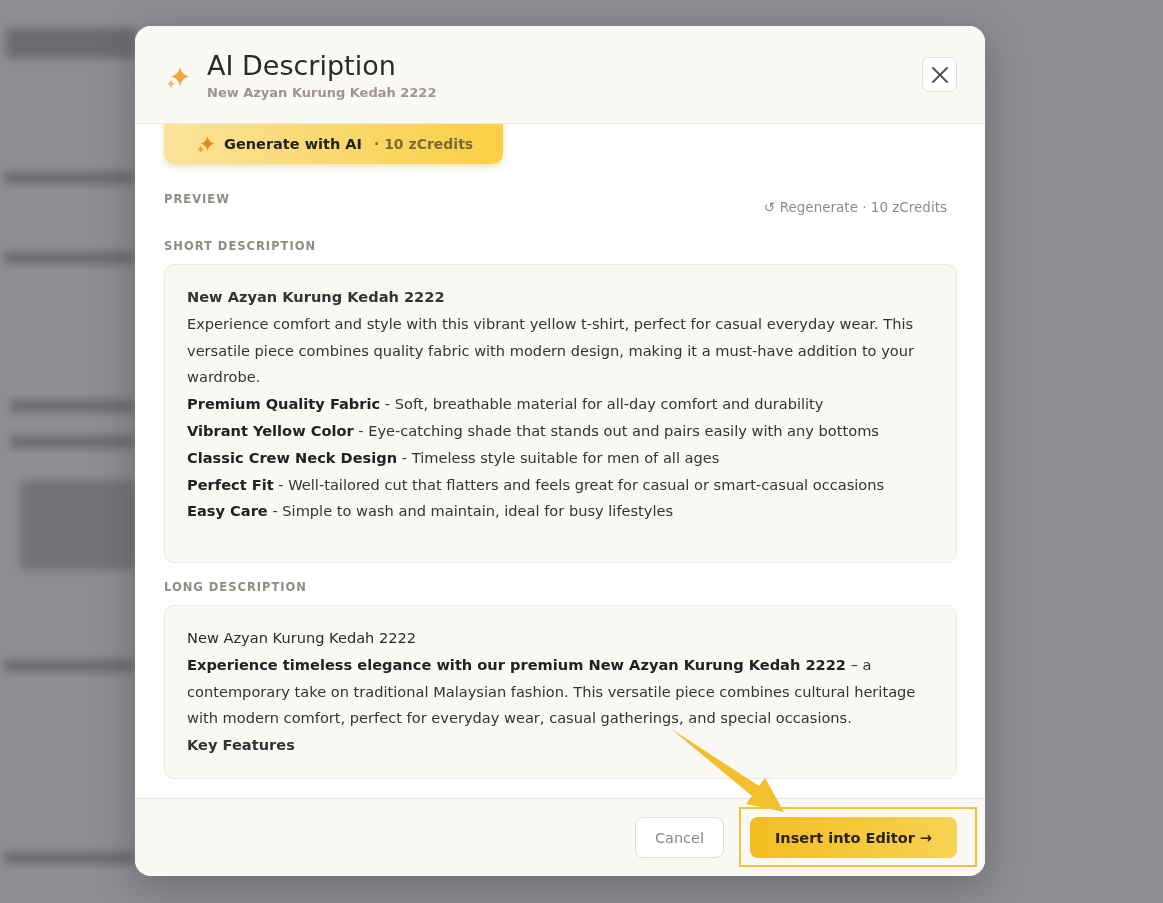 The width and height of the screenshot is (1163, 903). Describe the element at coordinates (533, 431) in the screenshot. I see `description-text: Vibrant Yellow Color - Eye-catching shade that stands out and pairs easily with any bottoms` at that location.